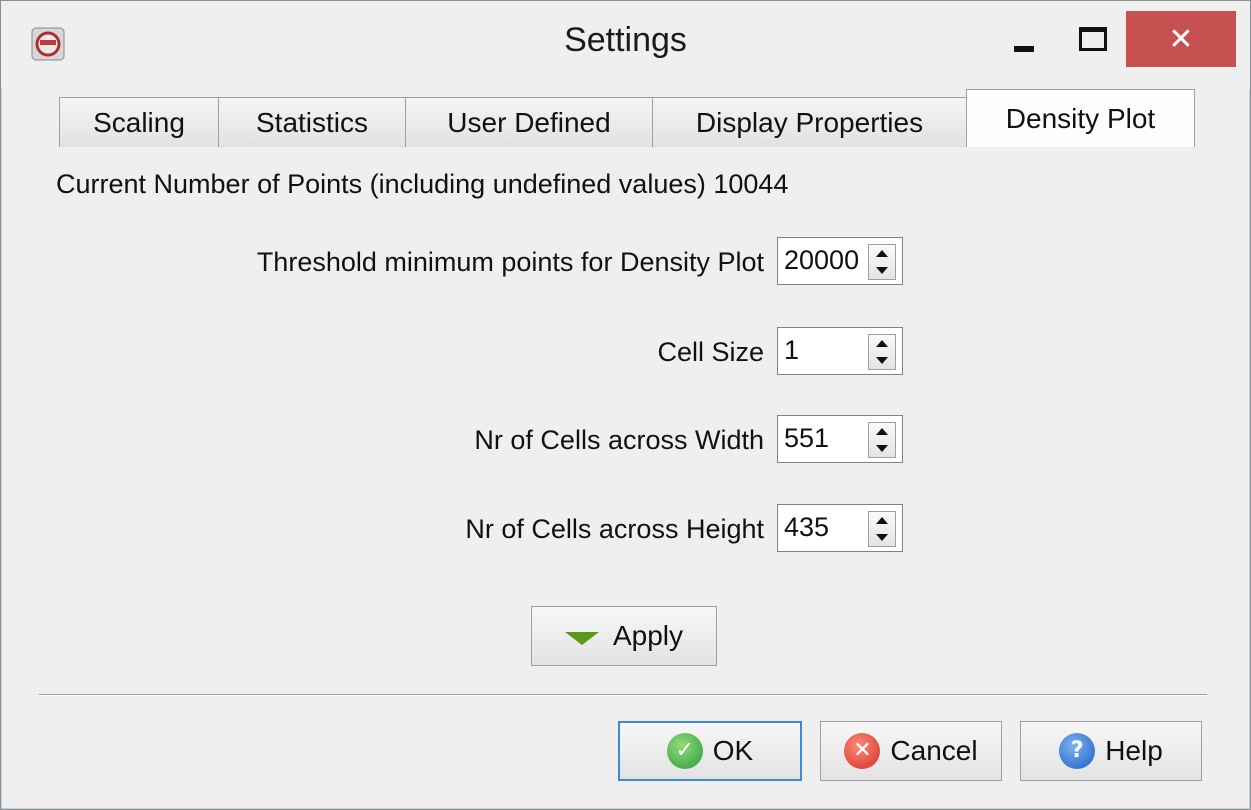 This screenshot has width=1251, height=810. I want to click on cells-height-spinner, so click(840, 528).